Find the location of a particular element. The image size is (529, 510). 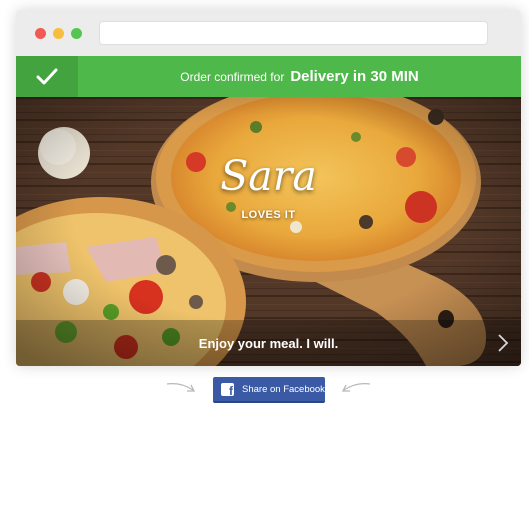

banner-message: Order confirmed for Delivery in 30 MIN is located at coordinates (299, 76).